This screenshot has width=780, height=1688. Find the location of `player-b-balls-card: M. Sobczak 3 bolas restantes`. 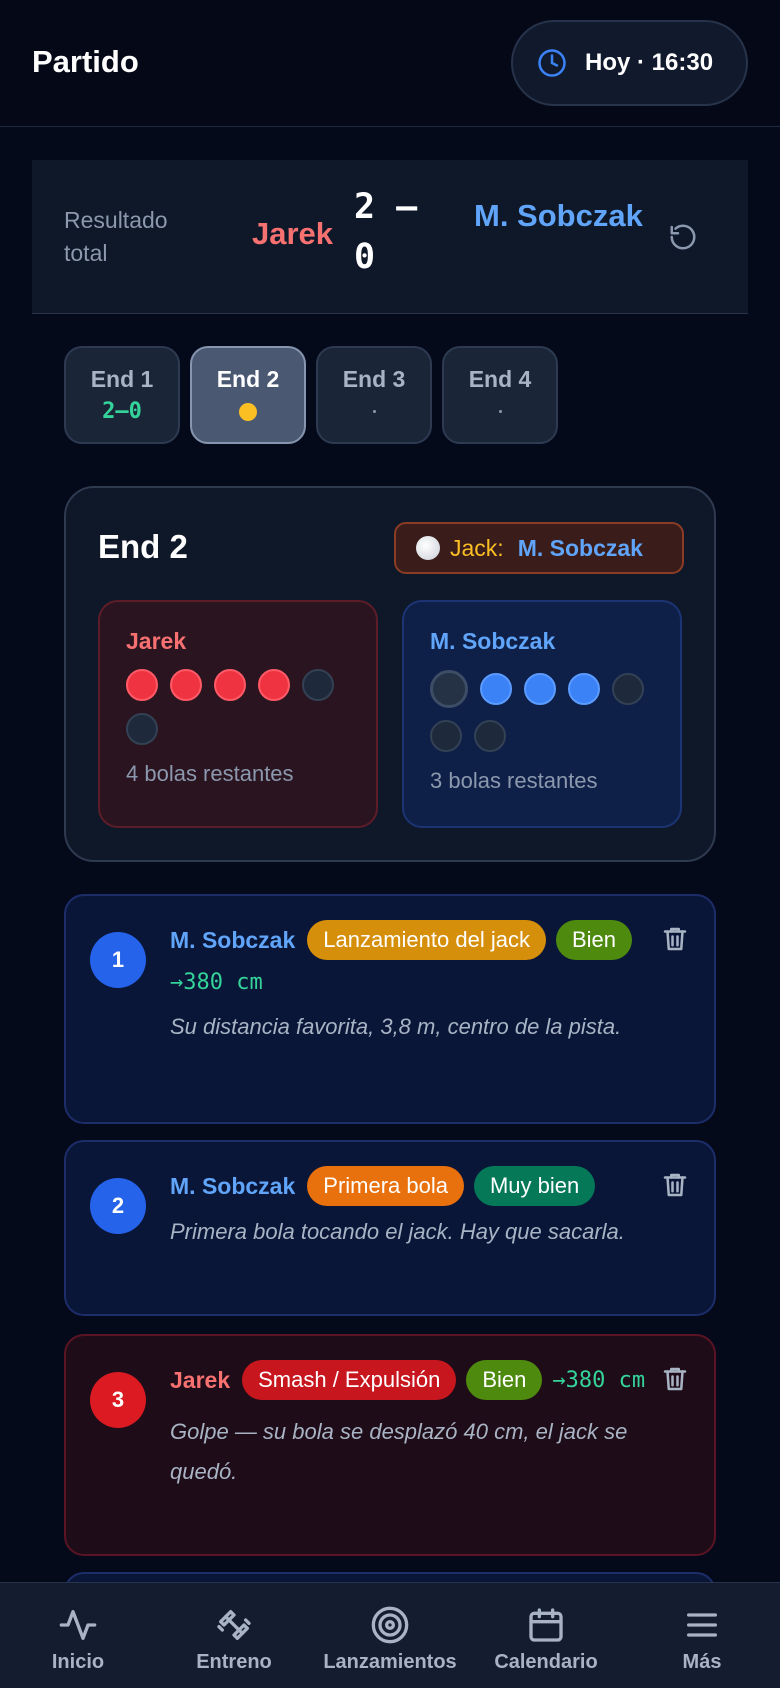

player-b-balls-card: M. Sobczak 3 bolas restantes is located at coordinates (542, 714).